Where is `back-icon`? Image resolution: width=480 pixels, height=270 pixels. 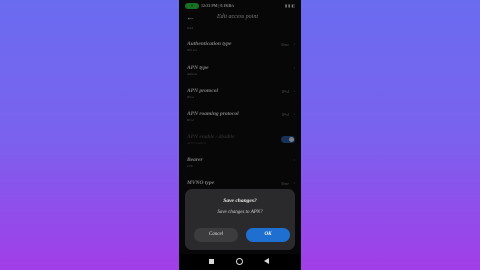
back-icon is located at coordinates (266, 261).